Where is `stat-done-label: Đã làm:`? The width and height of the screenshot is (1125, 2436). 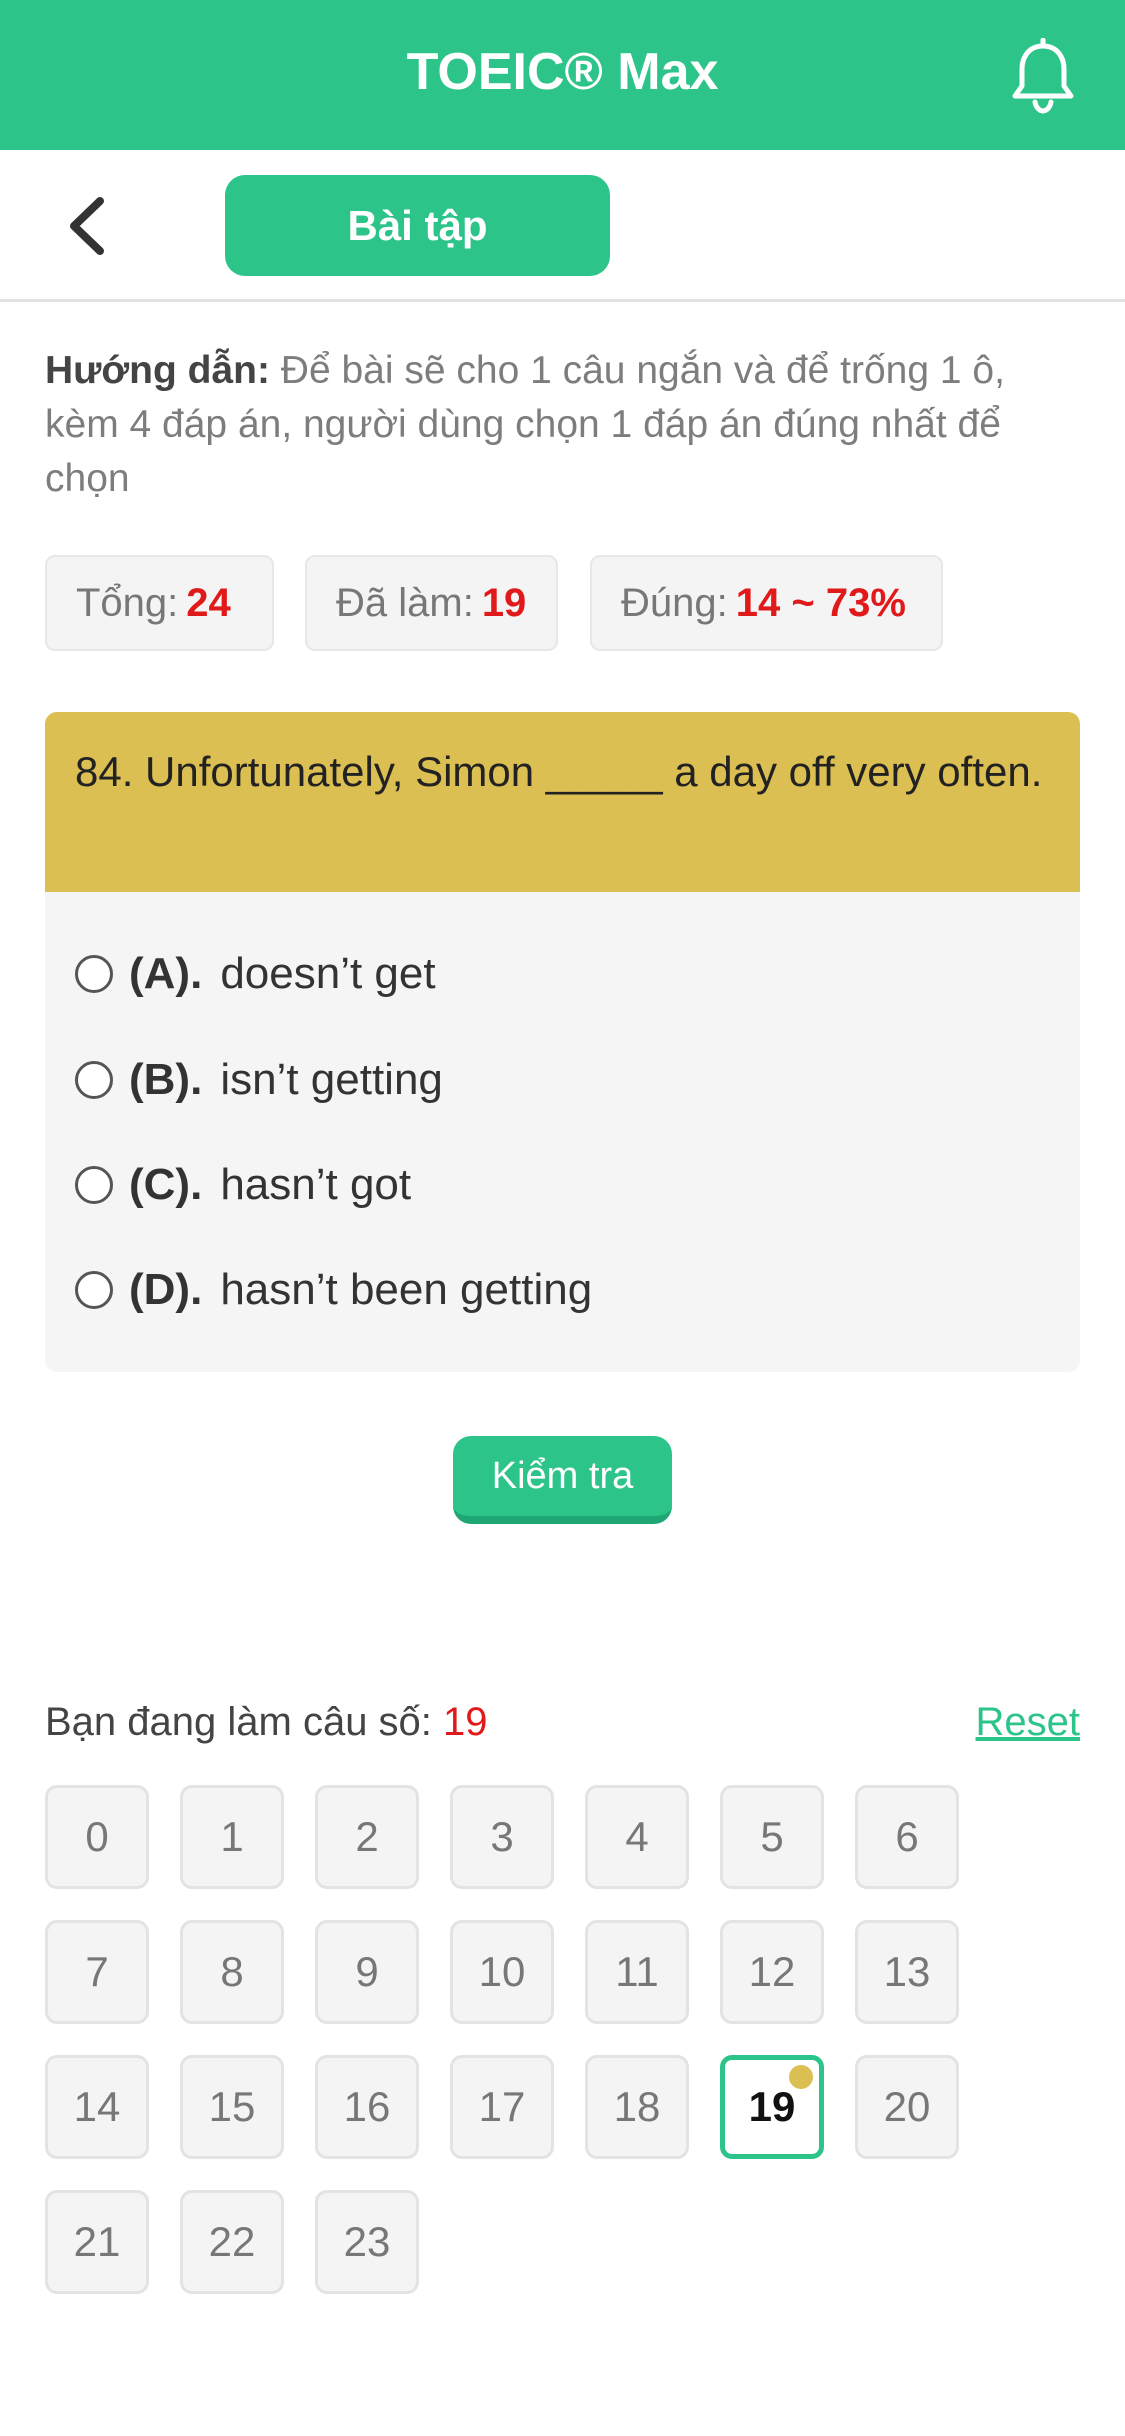
stat-done-label: Đã làm: is located at coordinates (405, 603).